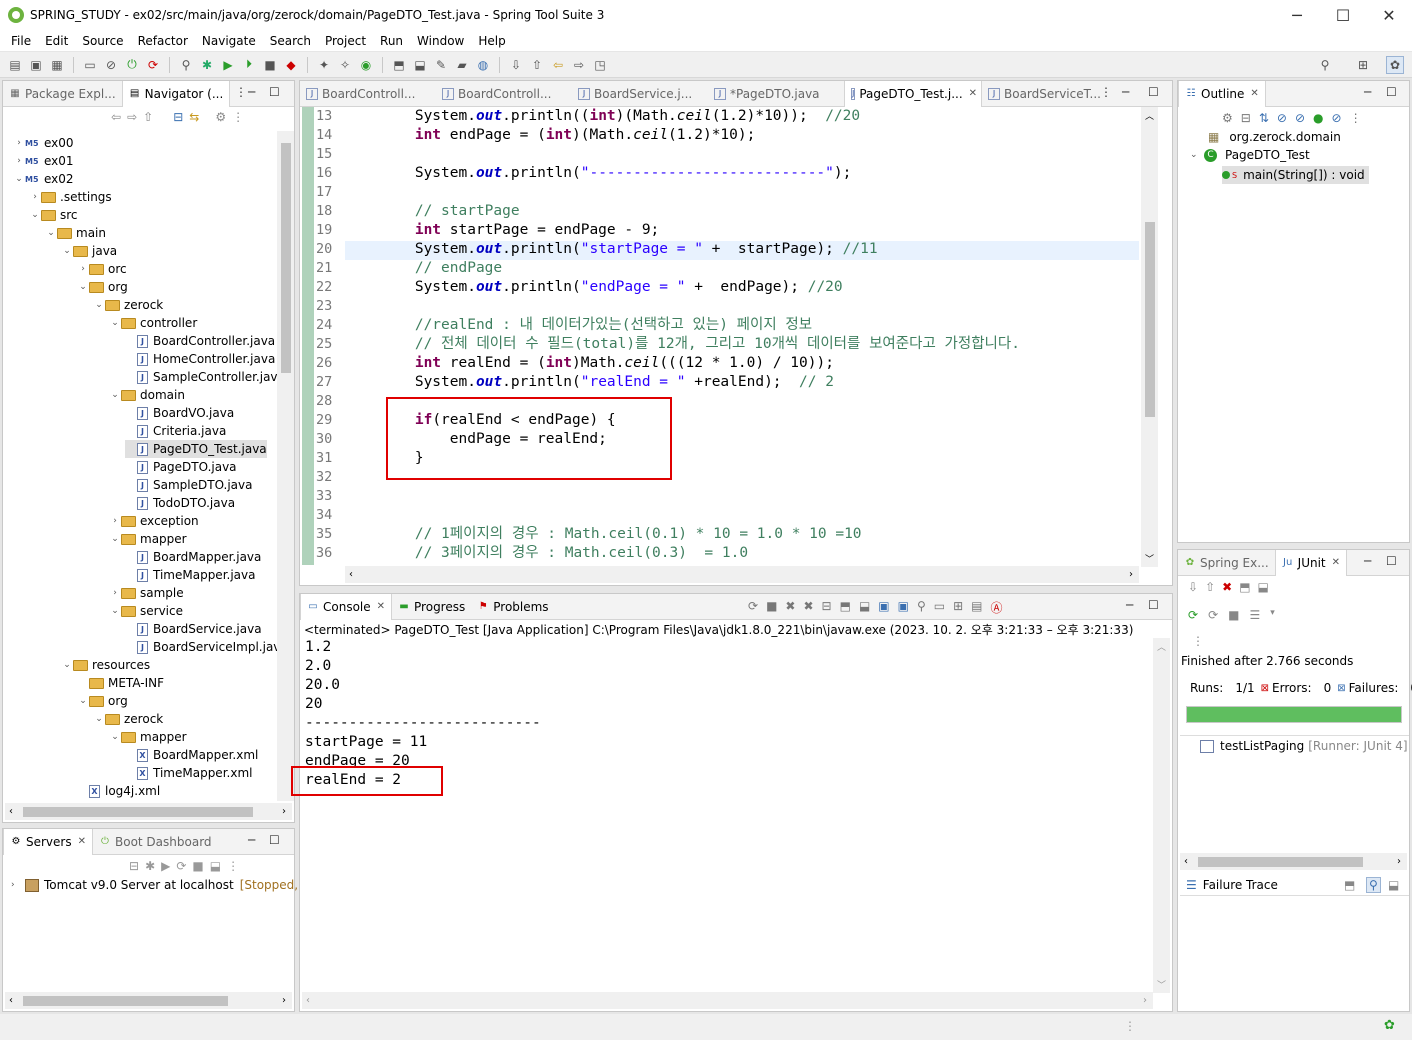  What do you see at coordinates (146, 593) in the screenshot?
I see `tree-item: › sample` at bounding box center [146, 593].